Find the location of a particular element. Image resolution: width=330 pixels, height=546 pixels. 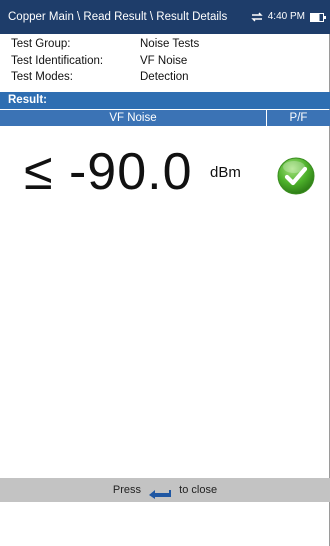

close-hint-bar: Press to close is located at coordinates (165, 490).